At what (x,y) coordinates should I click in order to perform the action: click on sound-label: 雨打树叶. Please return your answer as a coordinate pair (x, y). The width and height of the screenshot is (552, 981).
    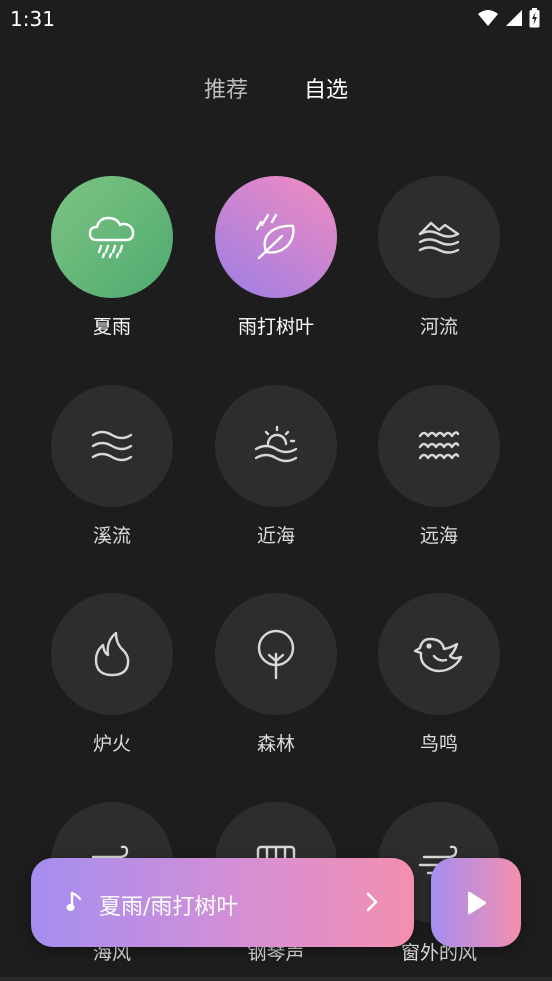
    Looking at the image, I should click on (275, 327).